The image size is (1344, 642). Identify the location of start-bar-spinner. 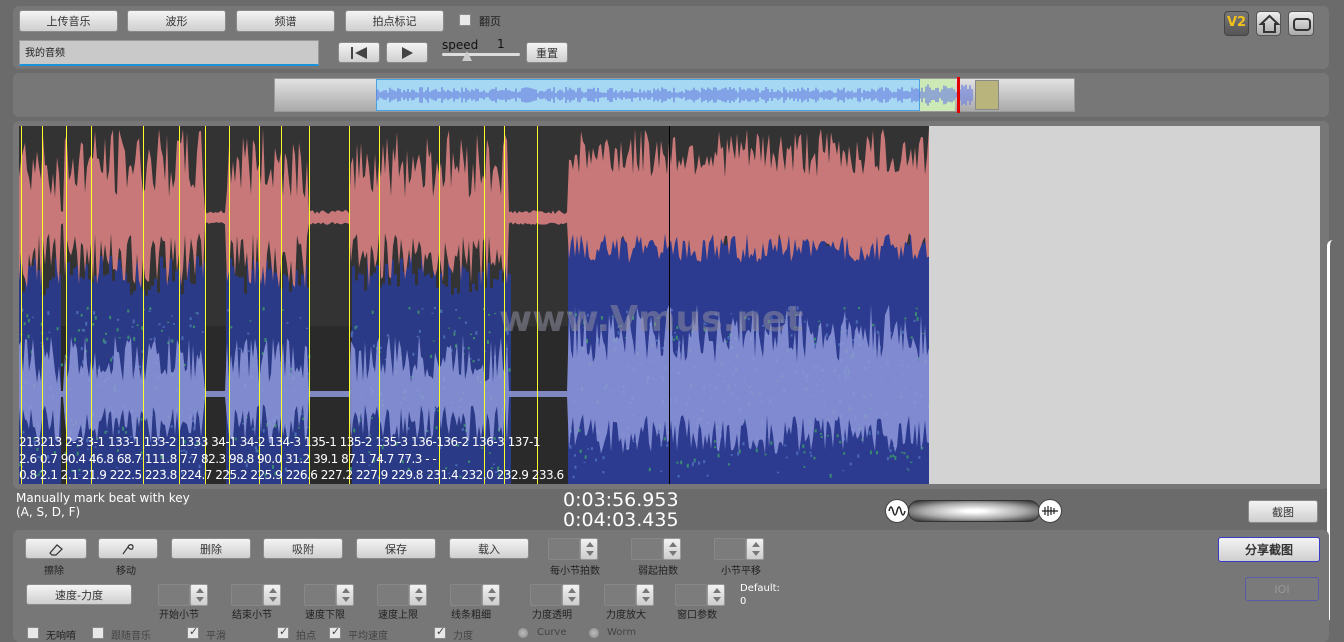
(184, 595).